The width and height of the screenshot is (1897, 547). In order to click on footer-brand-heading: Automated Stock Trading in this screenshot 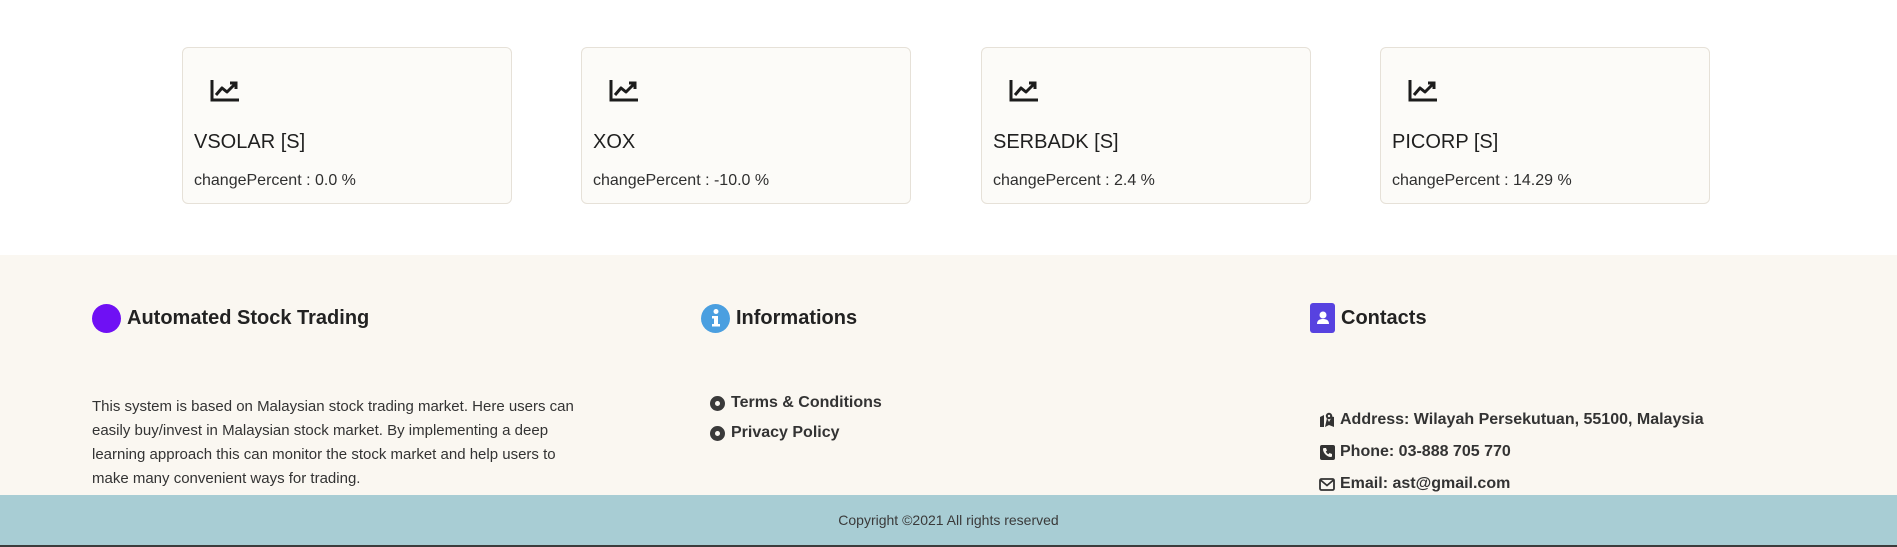, I will do `click(230, 318)`.